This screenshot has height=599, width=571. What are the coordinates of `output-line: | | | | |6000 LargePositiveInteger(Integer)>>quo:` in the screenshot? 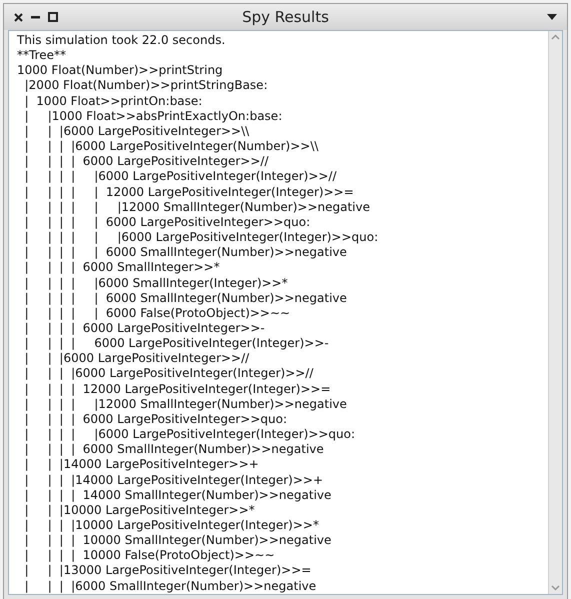 It's located at (190, 434).